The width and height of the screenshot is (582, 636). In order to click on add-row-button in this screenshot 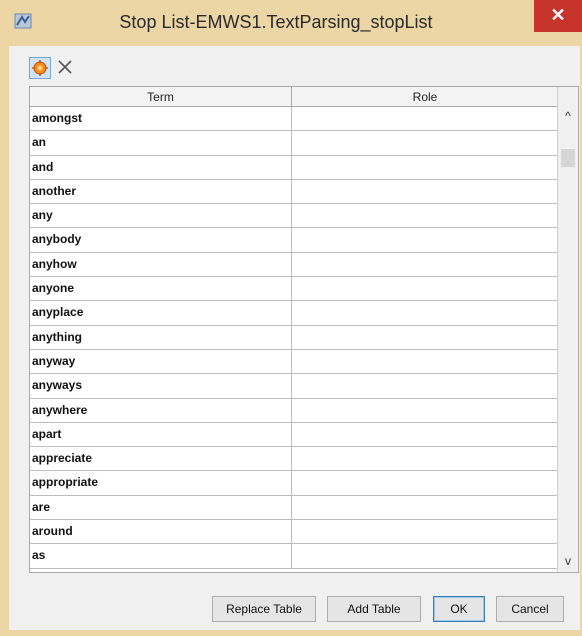, I will do `click(40, 68)`.